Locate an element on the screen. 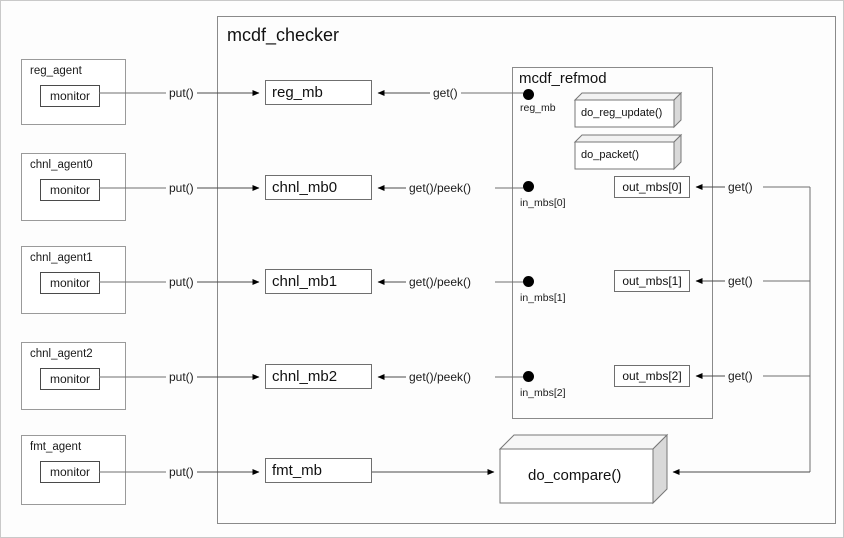 This screenshot has width=844, height=538. edge-label-getpeek-chnl2: get()/peek() is located at coordinates (440, 377).